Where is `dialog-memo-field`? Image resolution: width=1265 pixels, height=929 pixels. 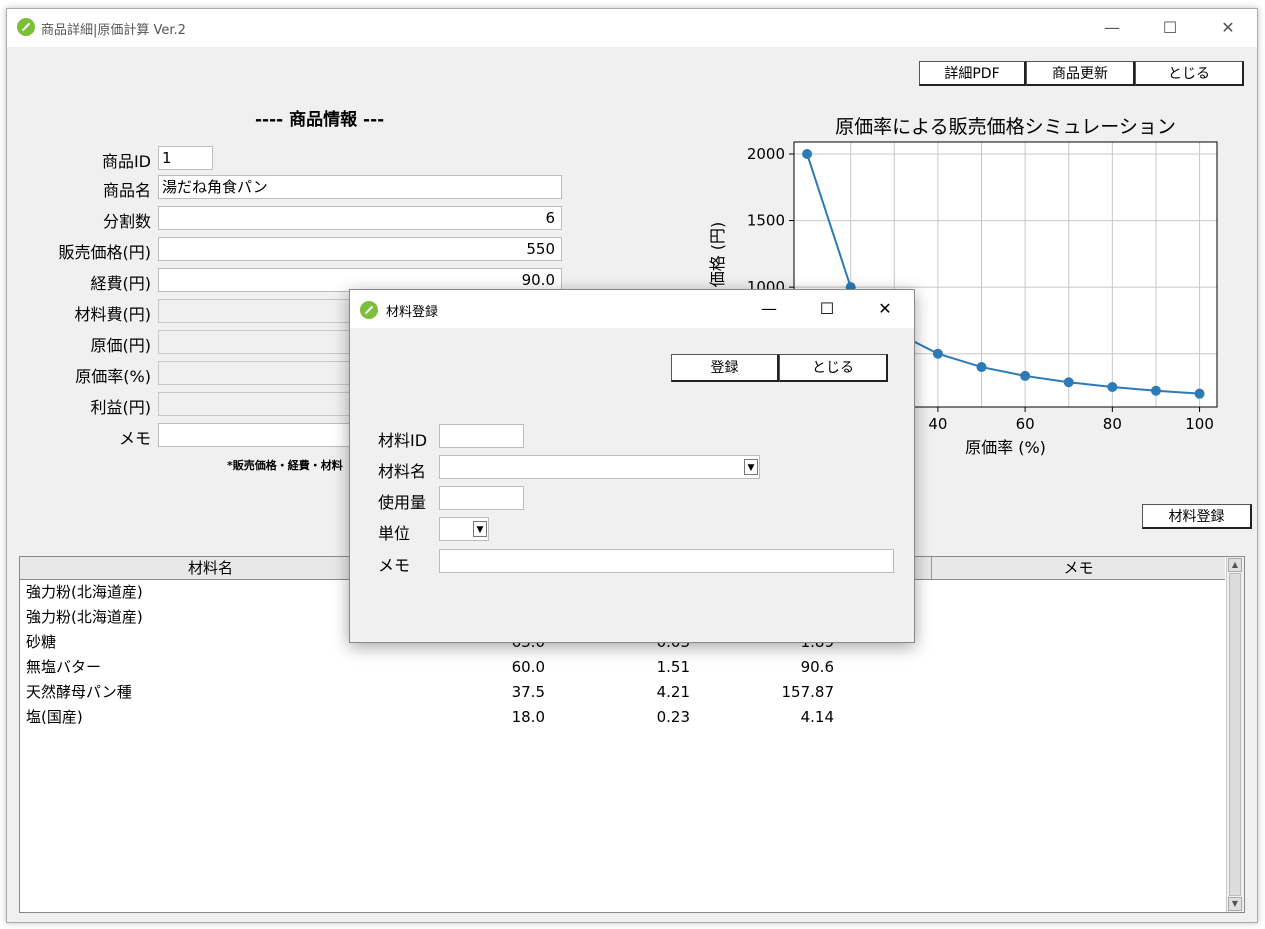 dialog-memo-field is located at coordinates (666, 561).